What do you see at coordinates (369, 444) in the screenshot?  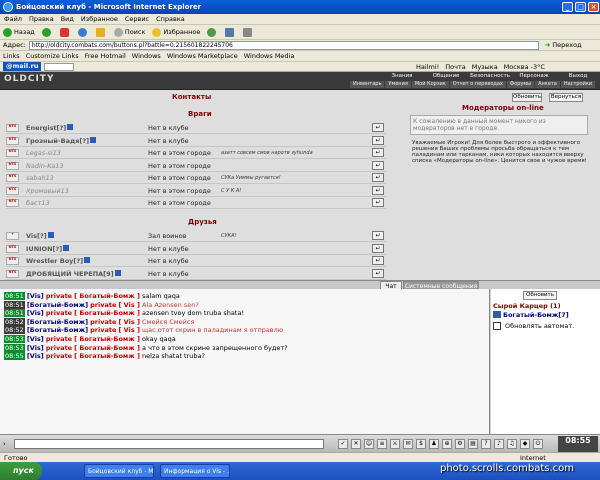 I see `smile-icon: ☺` at bounding box center [369, 444].